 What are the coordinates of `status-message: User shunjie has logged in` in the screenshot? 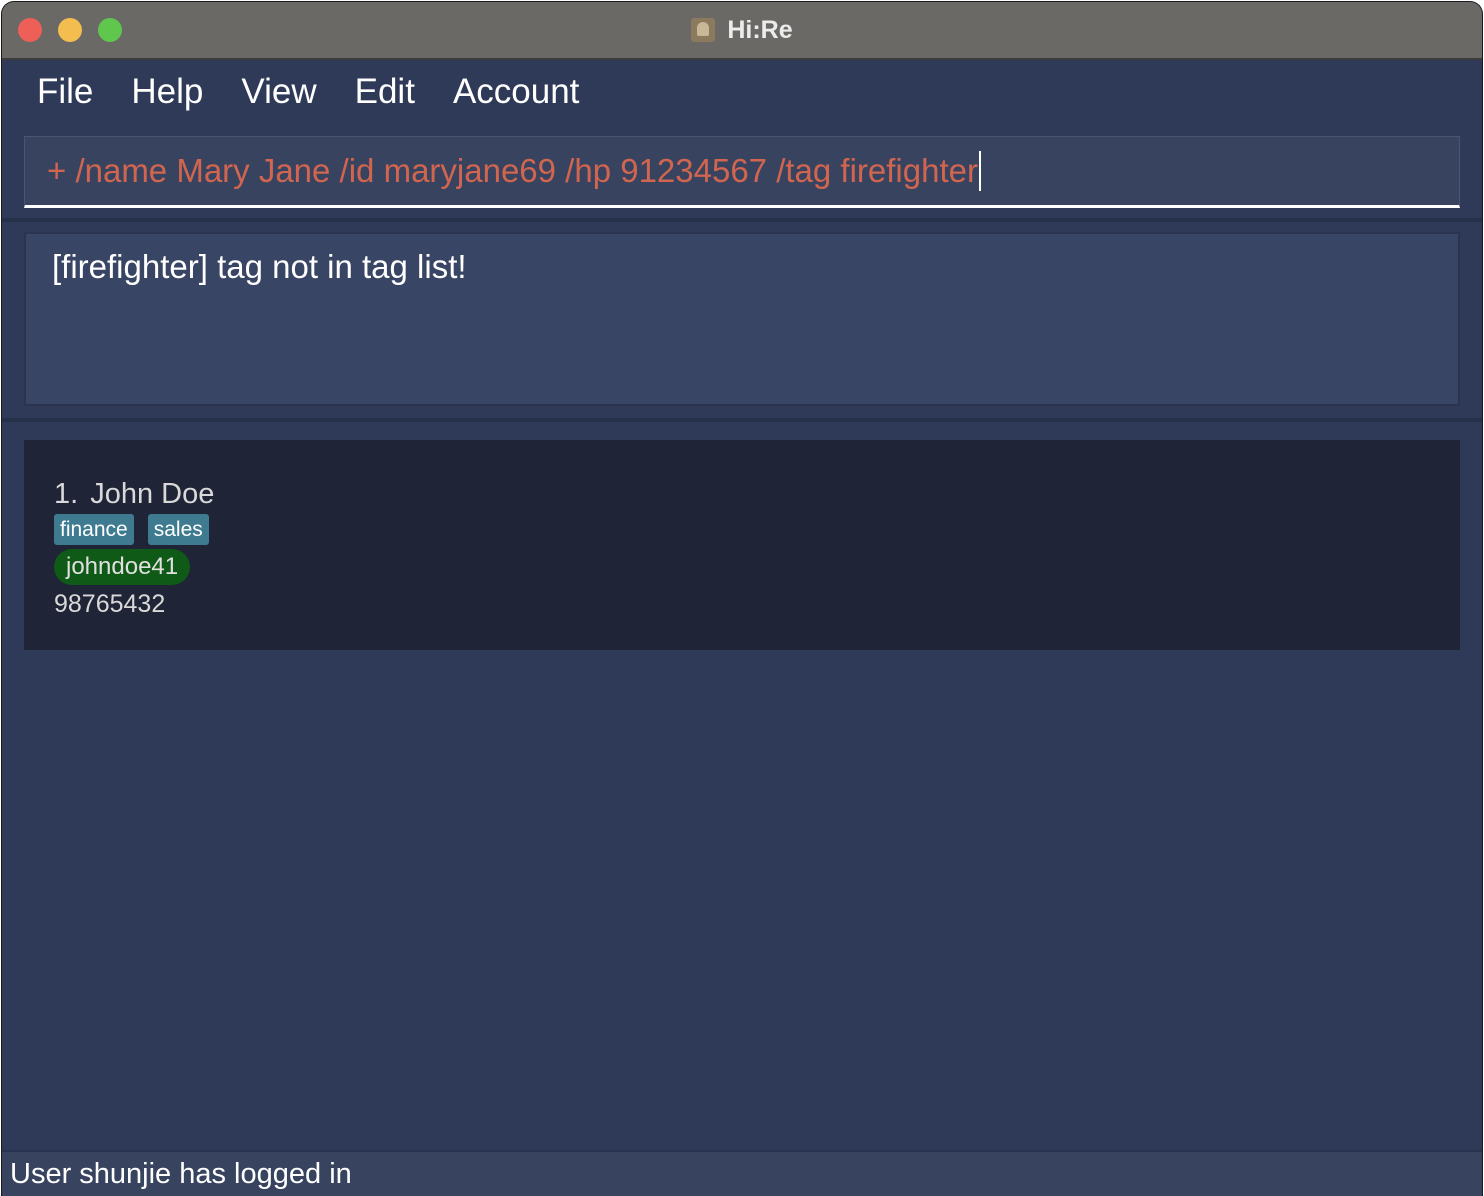 It's located at (181, 1173).